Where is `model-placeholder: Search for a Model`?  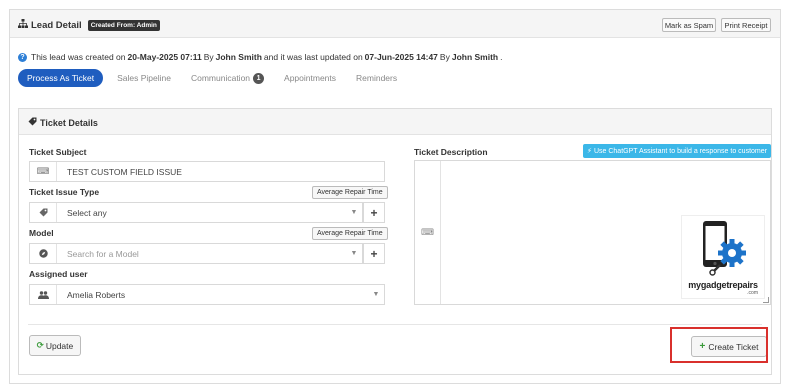
model-placeholder: Search for a Model is located at coordinates (103, 253).